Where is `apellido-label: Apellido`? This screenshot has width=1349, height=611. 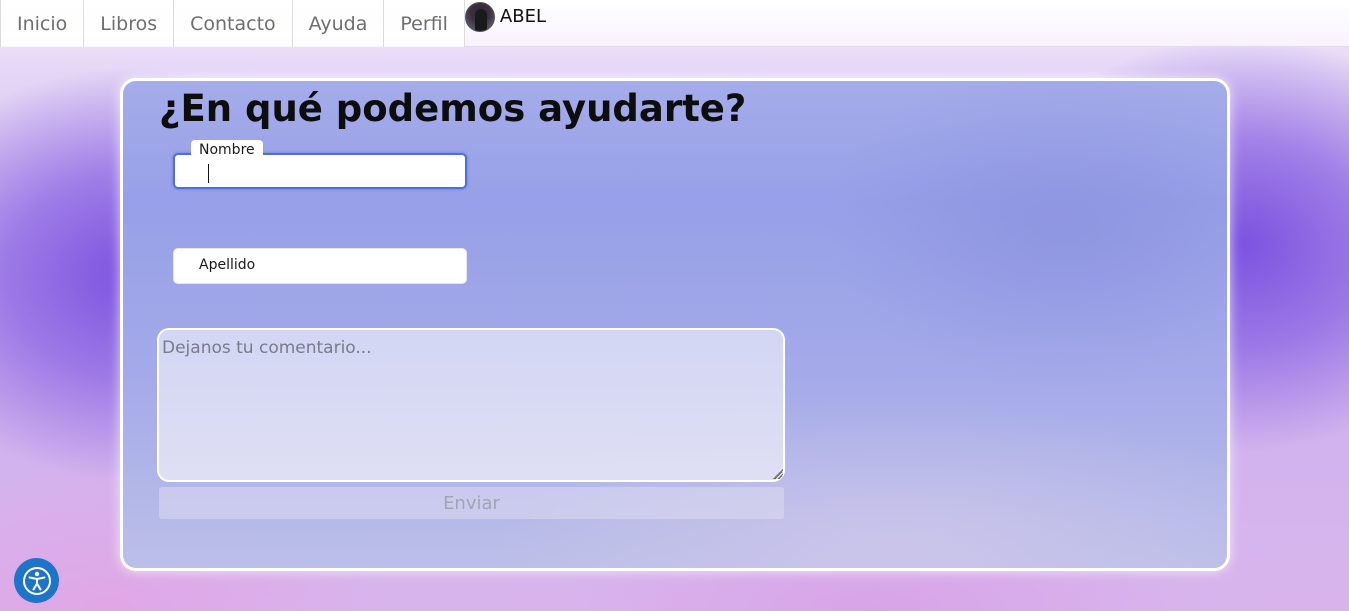
apellido-label: Apellido is located at coordinates (227, 265).